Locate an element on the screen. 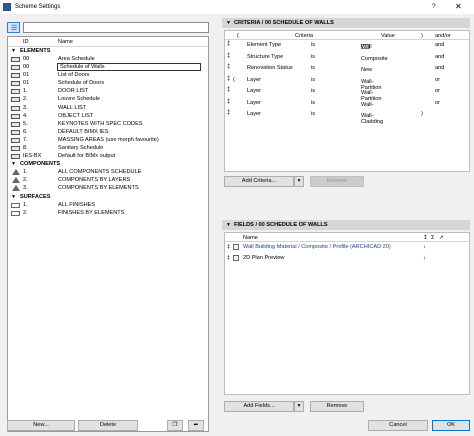  list-item: 2. Louvre Schedule is located at coordinates (108, 99).